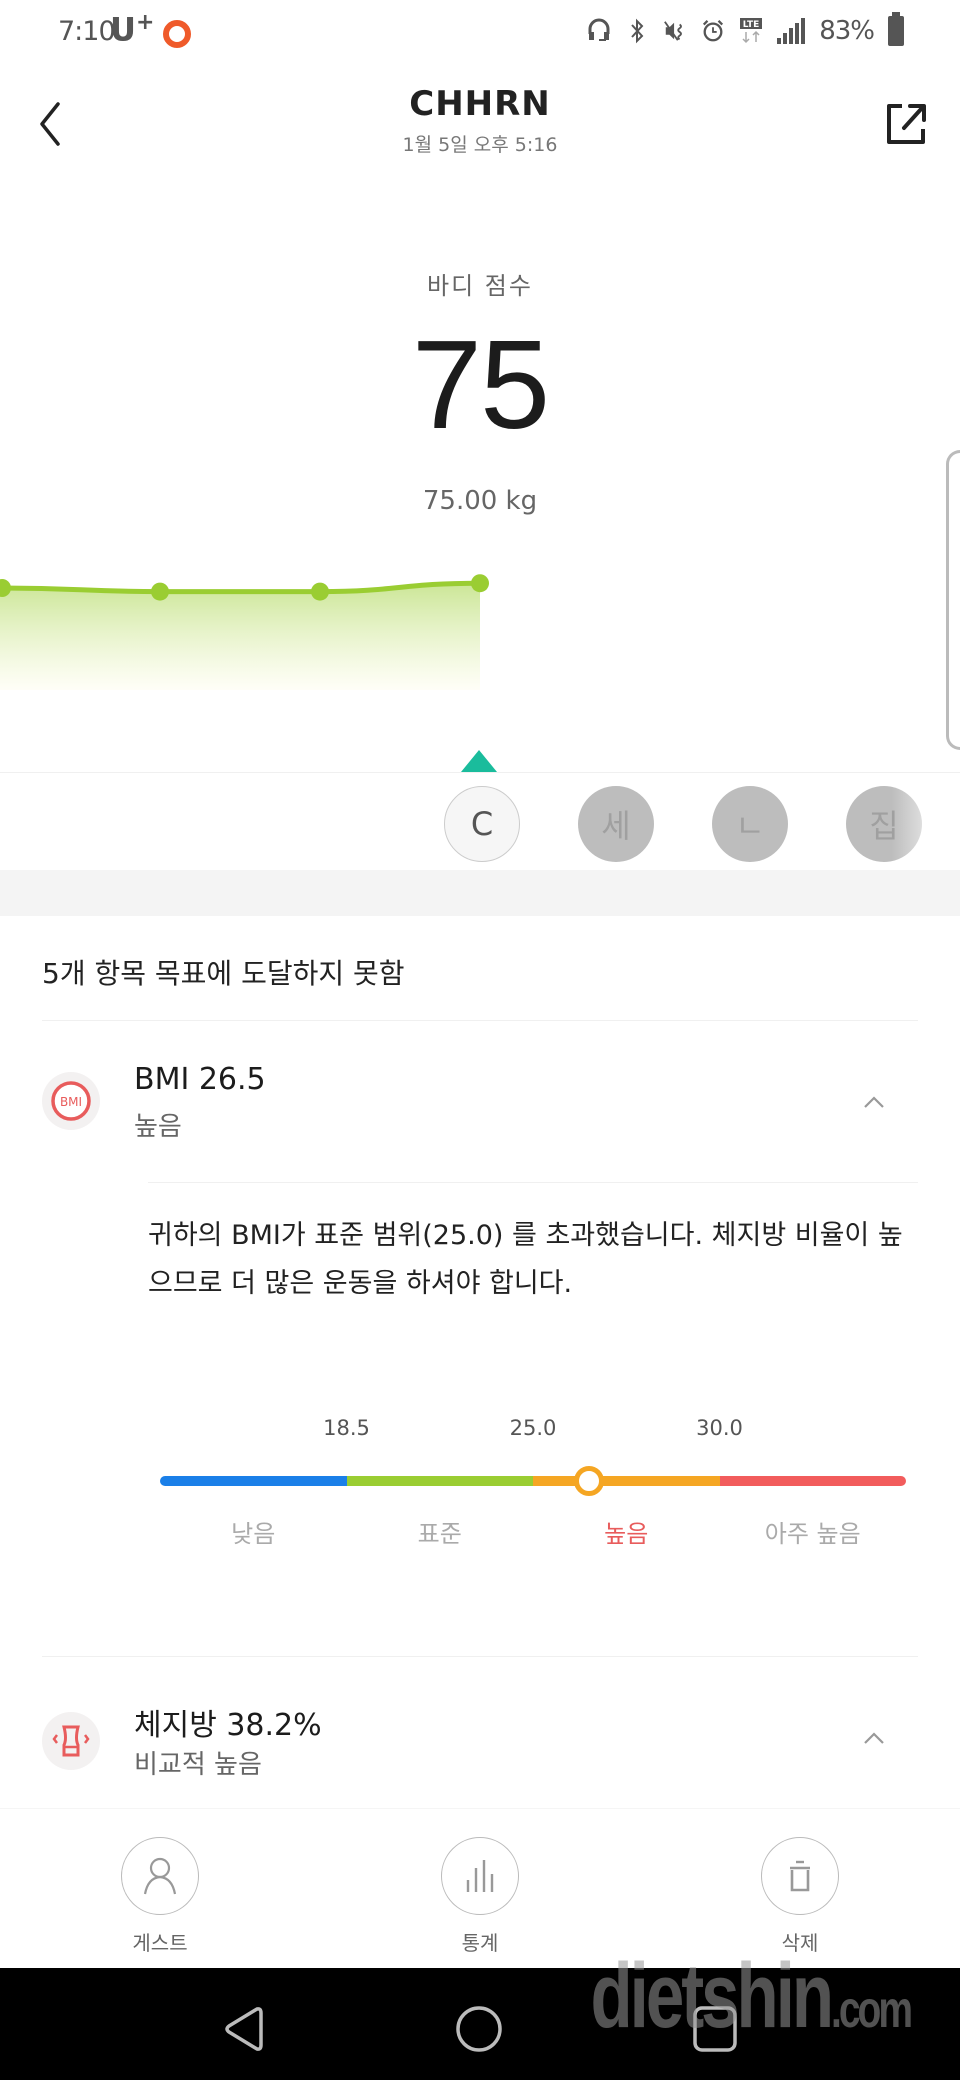 The height and width of the screenshot is (2080, 960). I want to click on trend-area, so click(240, 636).